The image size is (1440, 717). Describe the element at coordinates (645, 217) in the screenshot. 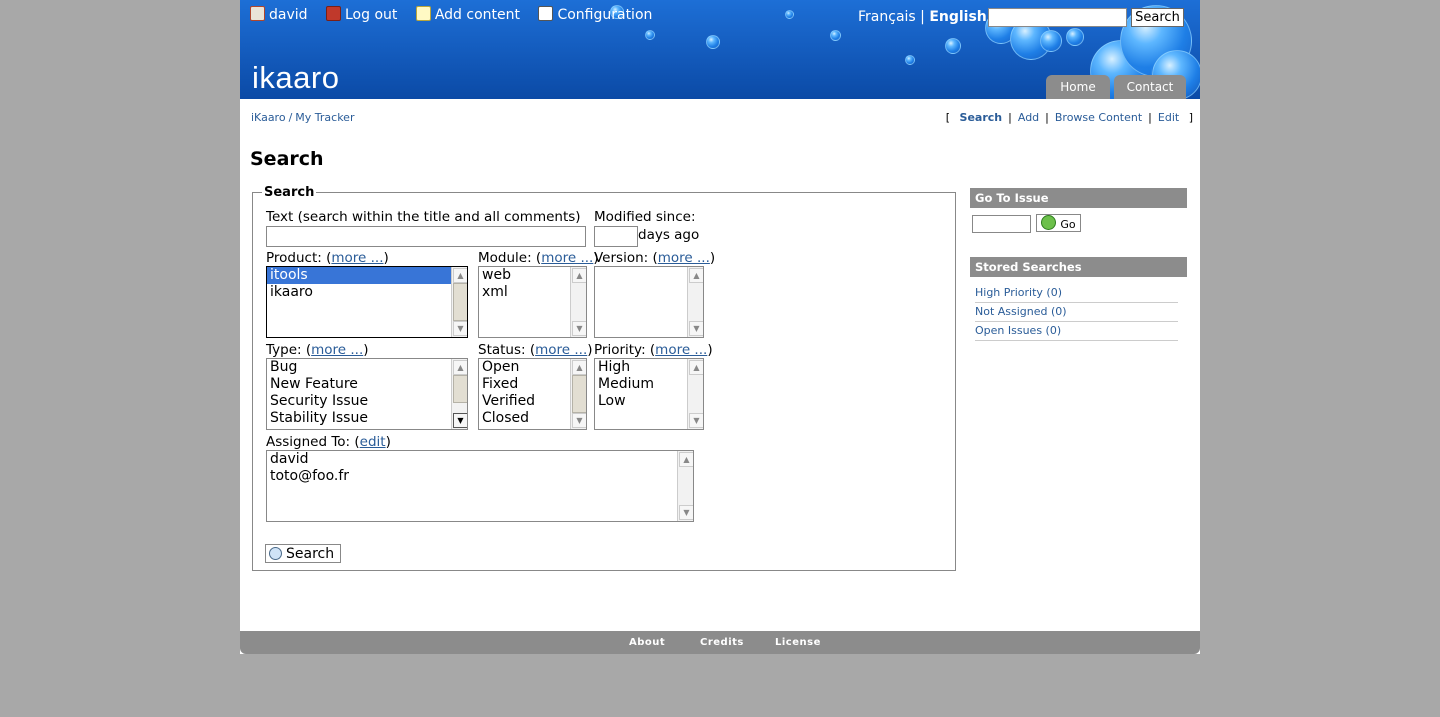

I see `modified-since-label: Modified since:` at that location.